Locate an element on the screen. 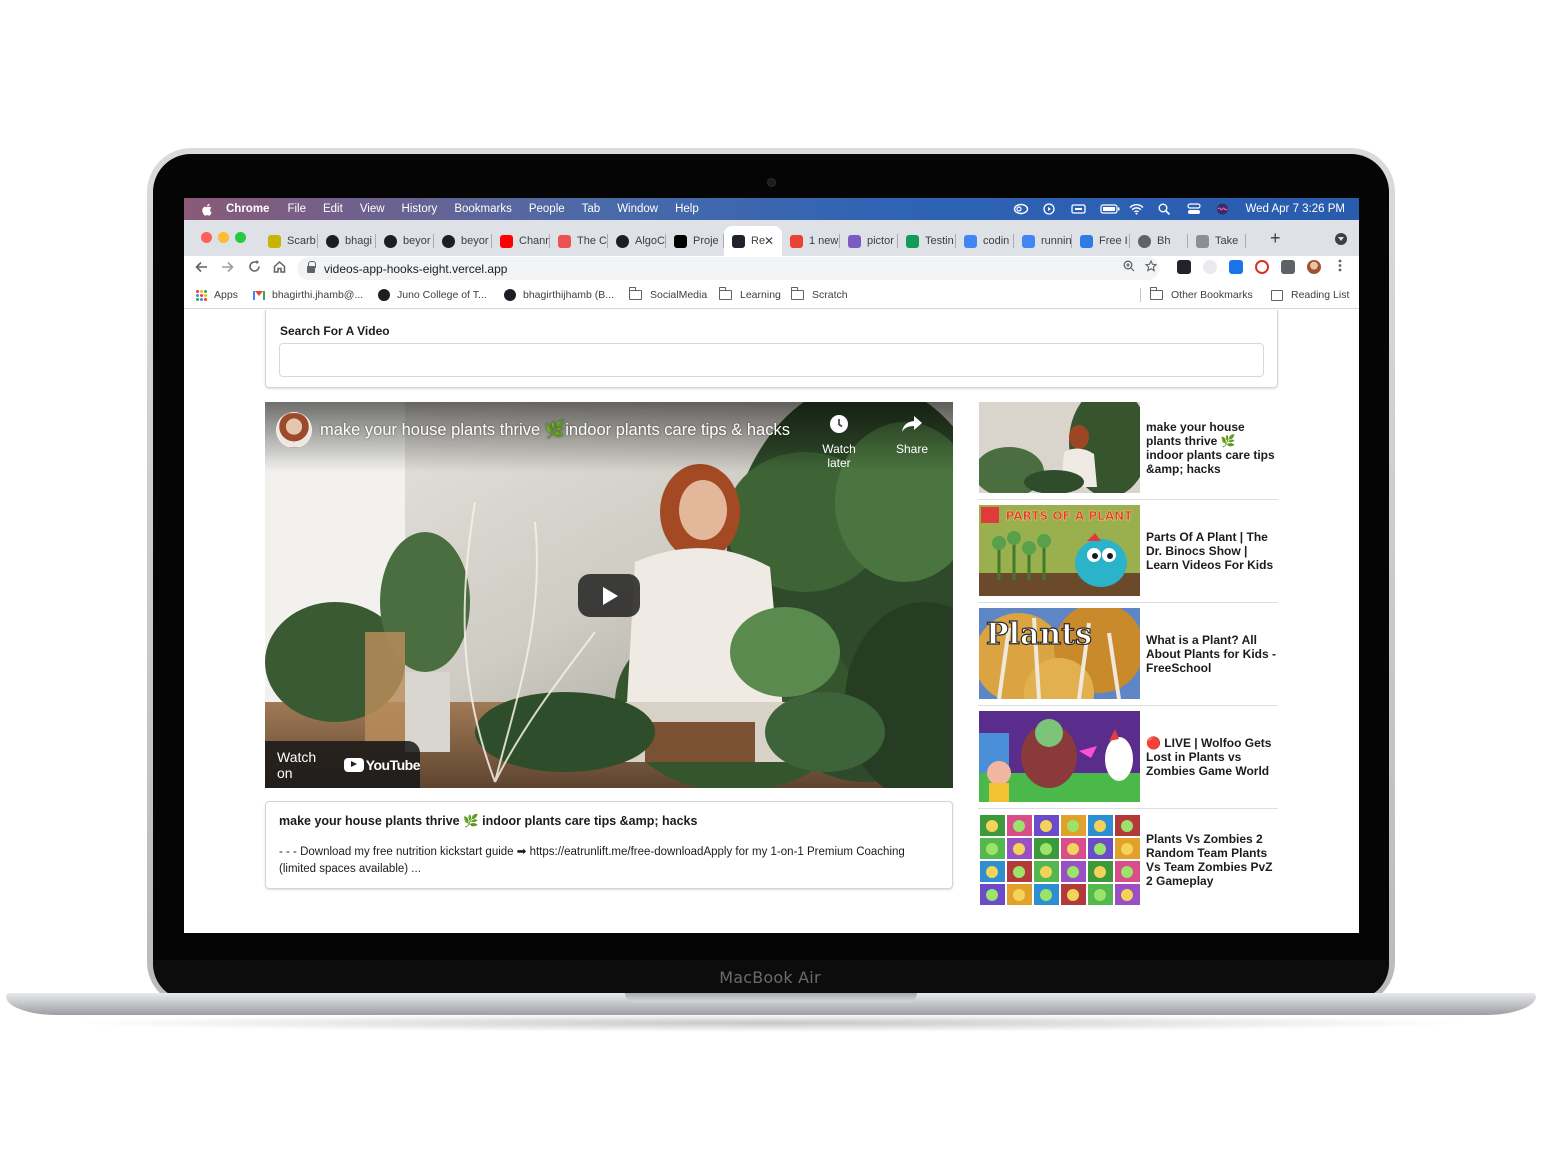 The image size is (1543, 1159). browser-tab: Chann is located at coordinates (521, 241).